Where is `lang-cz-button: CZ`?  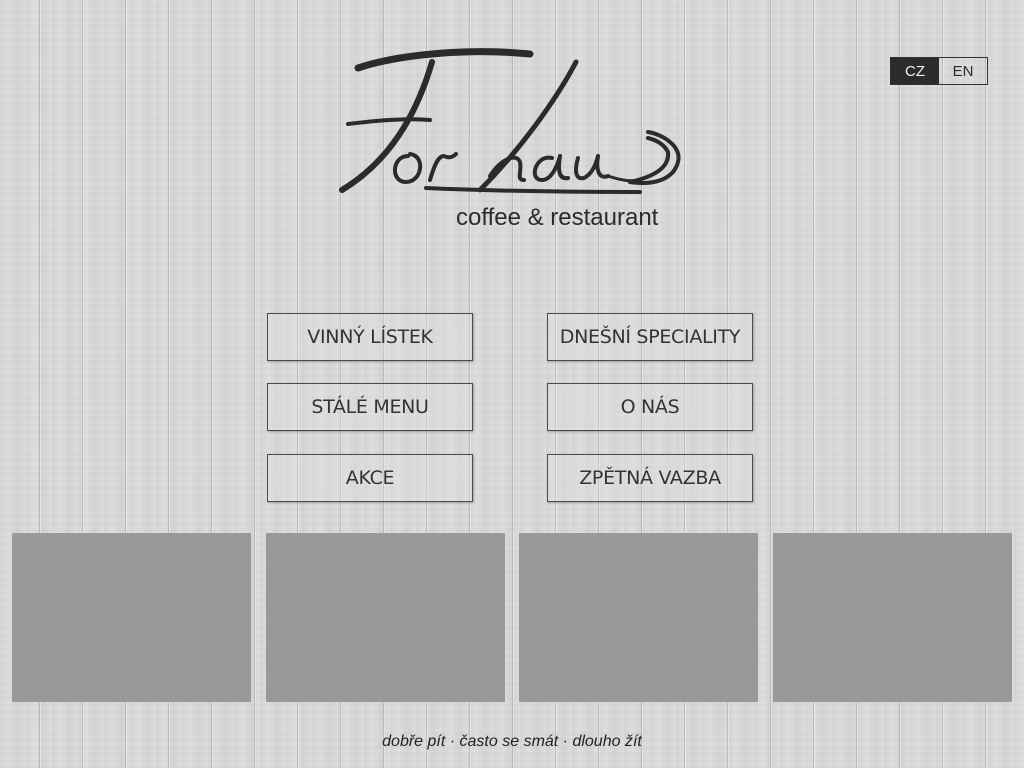
lang-cz-button: CZ is located at coordinates (915, 71).